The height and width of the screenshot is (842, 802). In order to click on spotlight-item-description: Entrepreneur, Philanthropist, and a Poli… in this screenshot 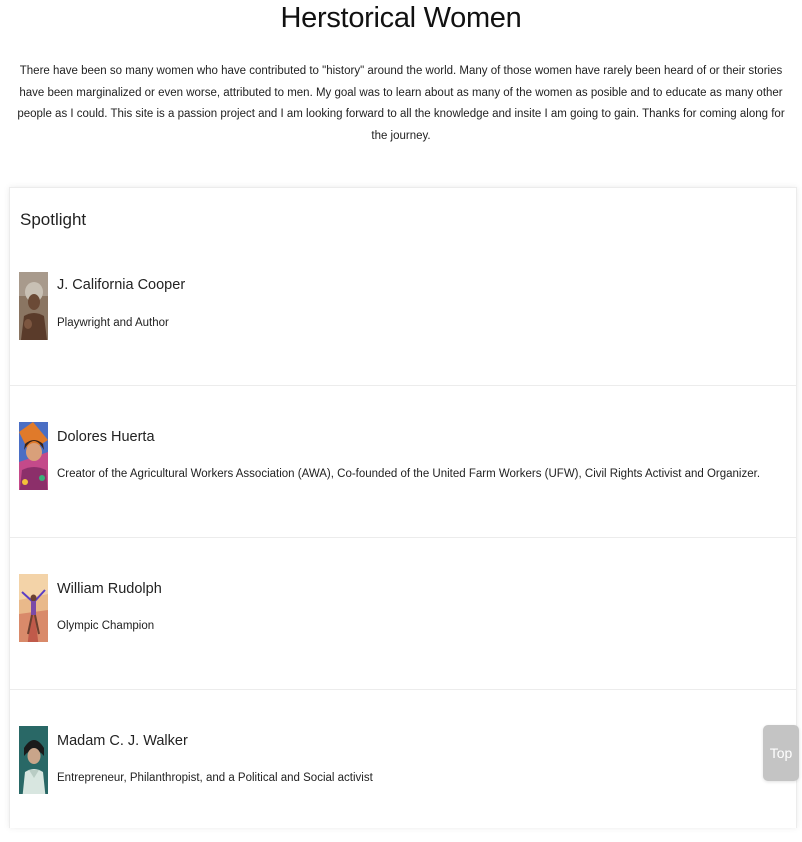, I will do `click(215, 778)`.